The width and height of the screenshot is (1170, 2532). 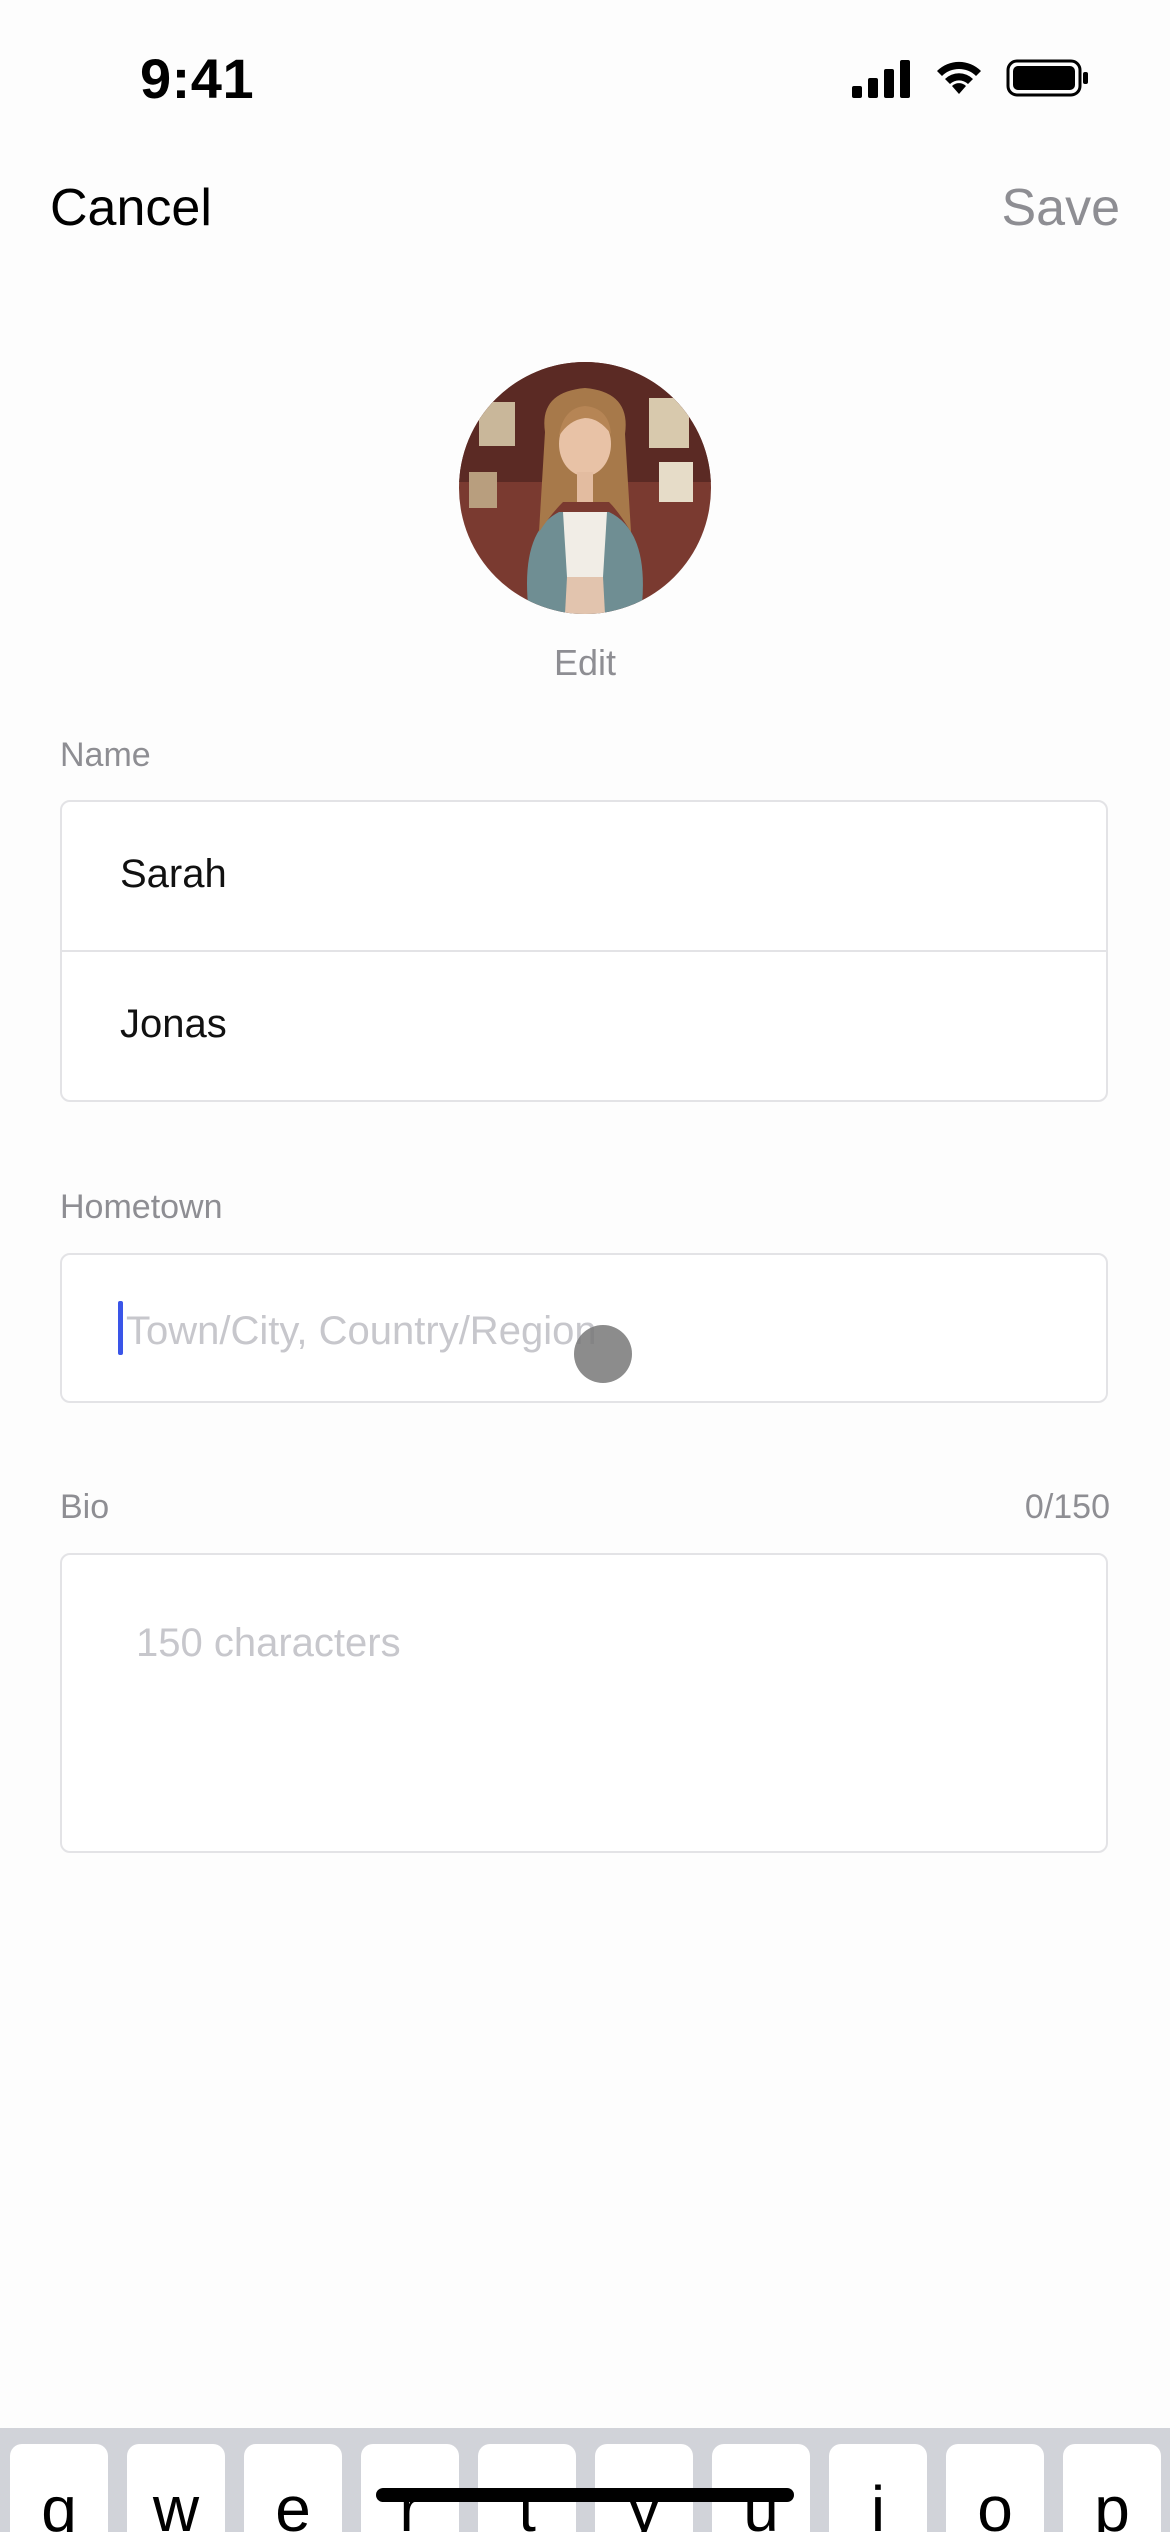 What do you see at coordinates (1060, 208) in the screenshot?
I see `save-button: Save` at bounding box center [1060, 208].